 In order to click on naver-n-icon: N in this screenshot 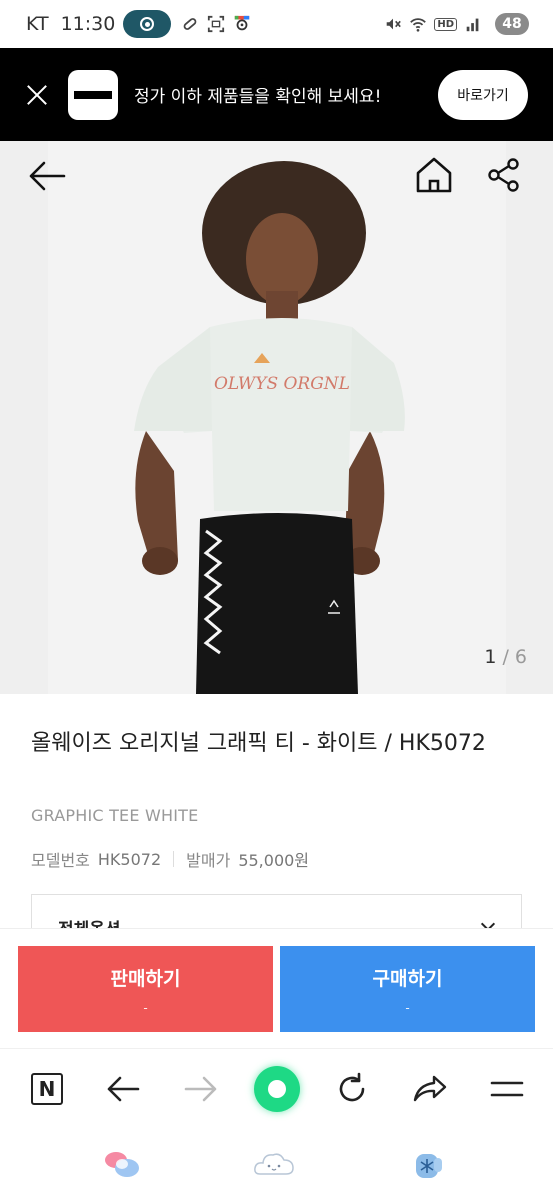, I will do `click(47, 1089)`.